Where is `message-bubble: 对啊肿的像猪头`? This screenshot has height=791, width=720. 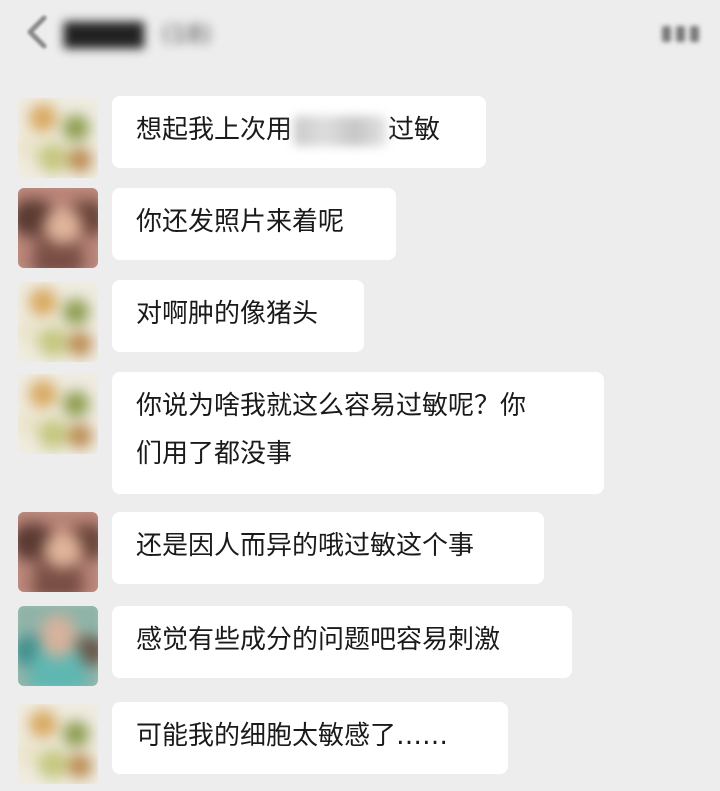 message-bubble: 对啊肿的像猪头 is located at coordinates (238, 316).